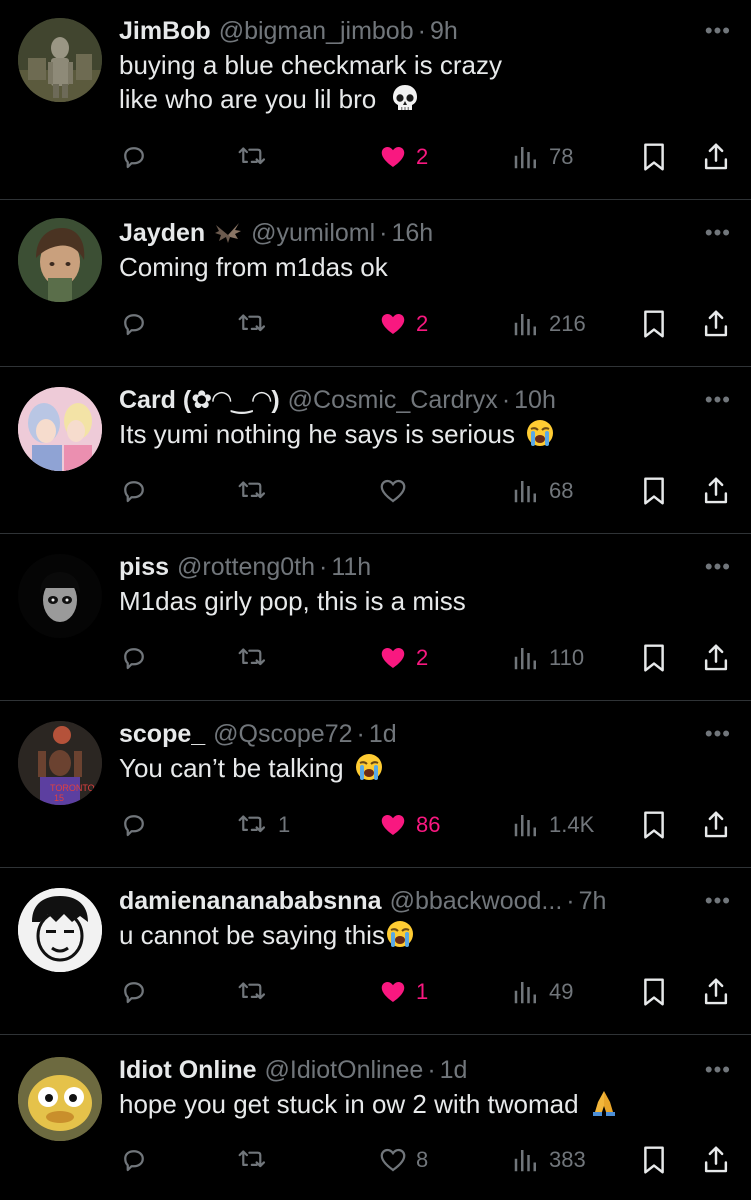  Describe the element at coordinates (548, 324) in the screenshot. I see `views-button: 216` at that location.